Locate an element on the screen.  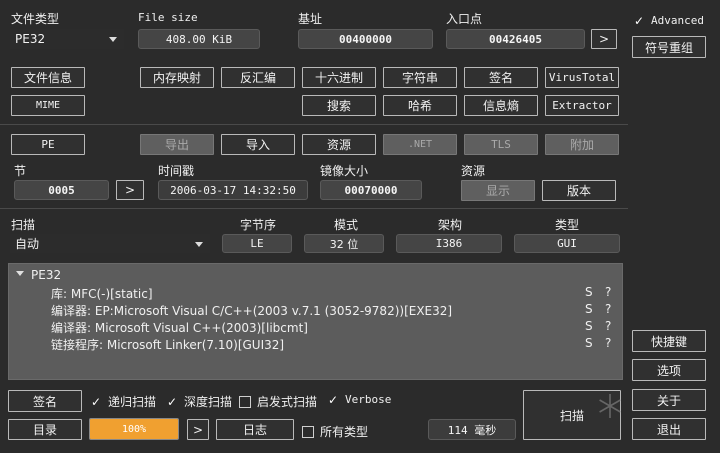
entry-point-field: 00426405 is located at coordinates (515, 39).